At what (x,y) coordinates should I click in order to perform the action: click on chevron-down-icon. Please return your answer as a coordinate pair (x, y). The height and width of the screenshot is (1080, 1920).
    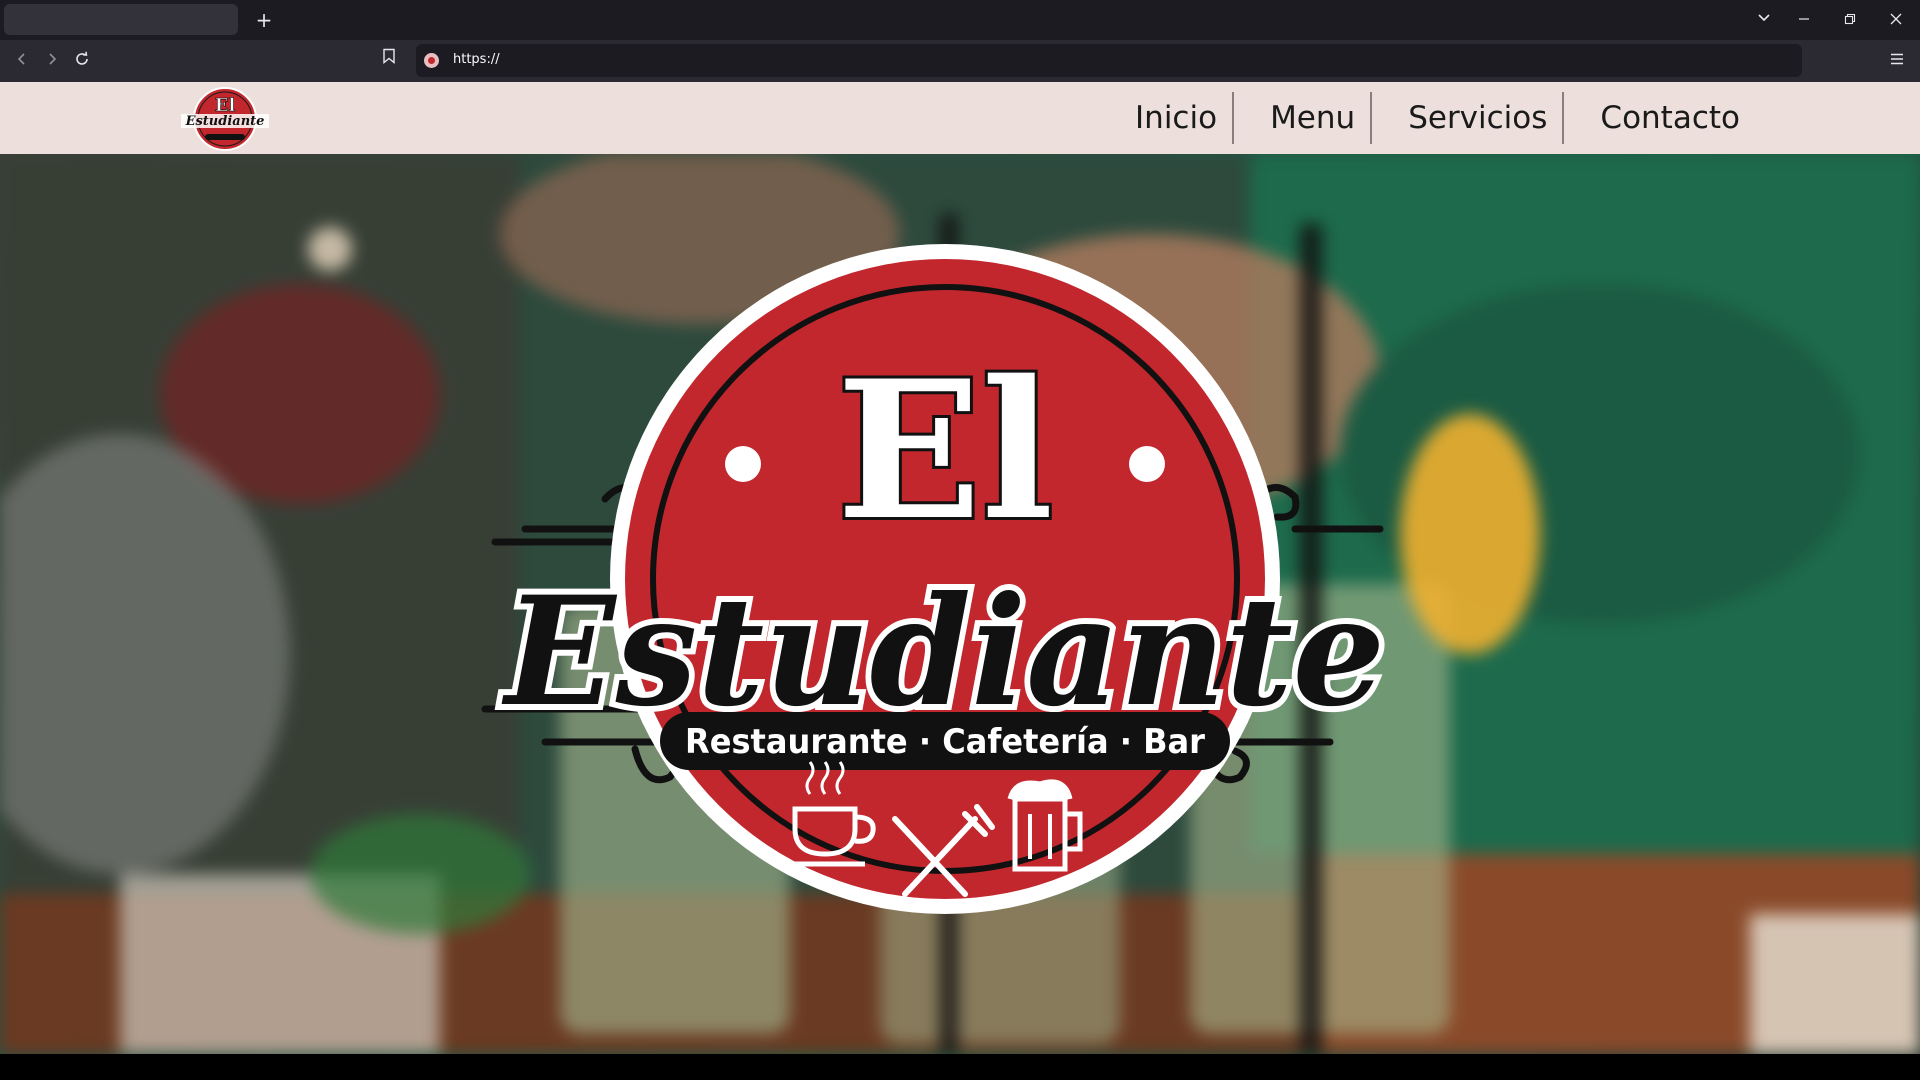
    Looking at the image, I should click on (1764, 18).